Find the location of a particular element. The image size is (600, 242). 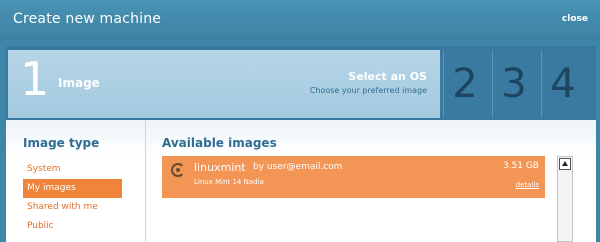

wizard-step-4: 4 is located at coordinates (562, 84).